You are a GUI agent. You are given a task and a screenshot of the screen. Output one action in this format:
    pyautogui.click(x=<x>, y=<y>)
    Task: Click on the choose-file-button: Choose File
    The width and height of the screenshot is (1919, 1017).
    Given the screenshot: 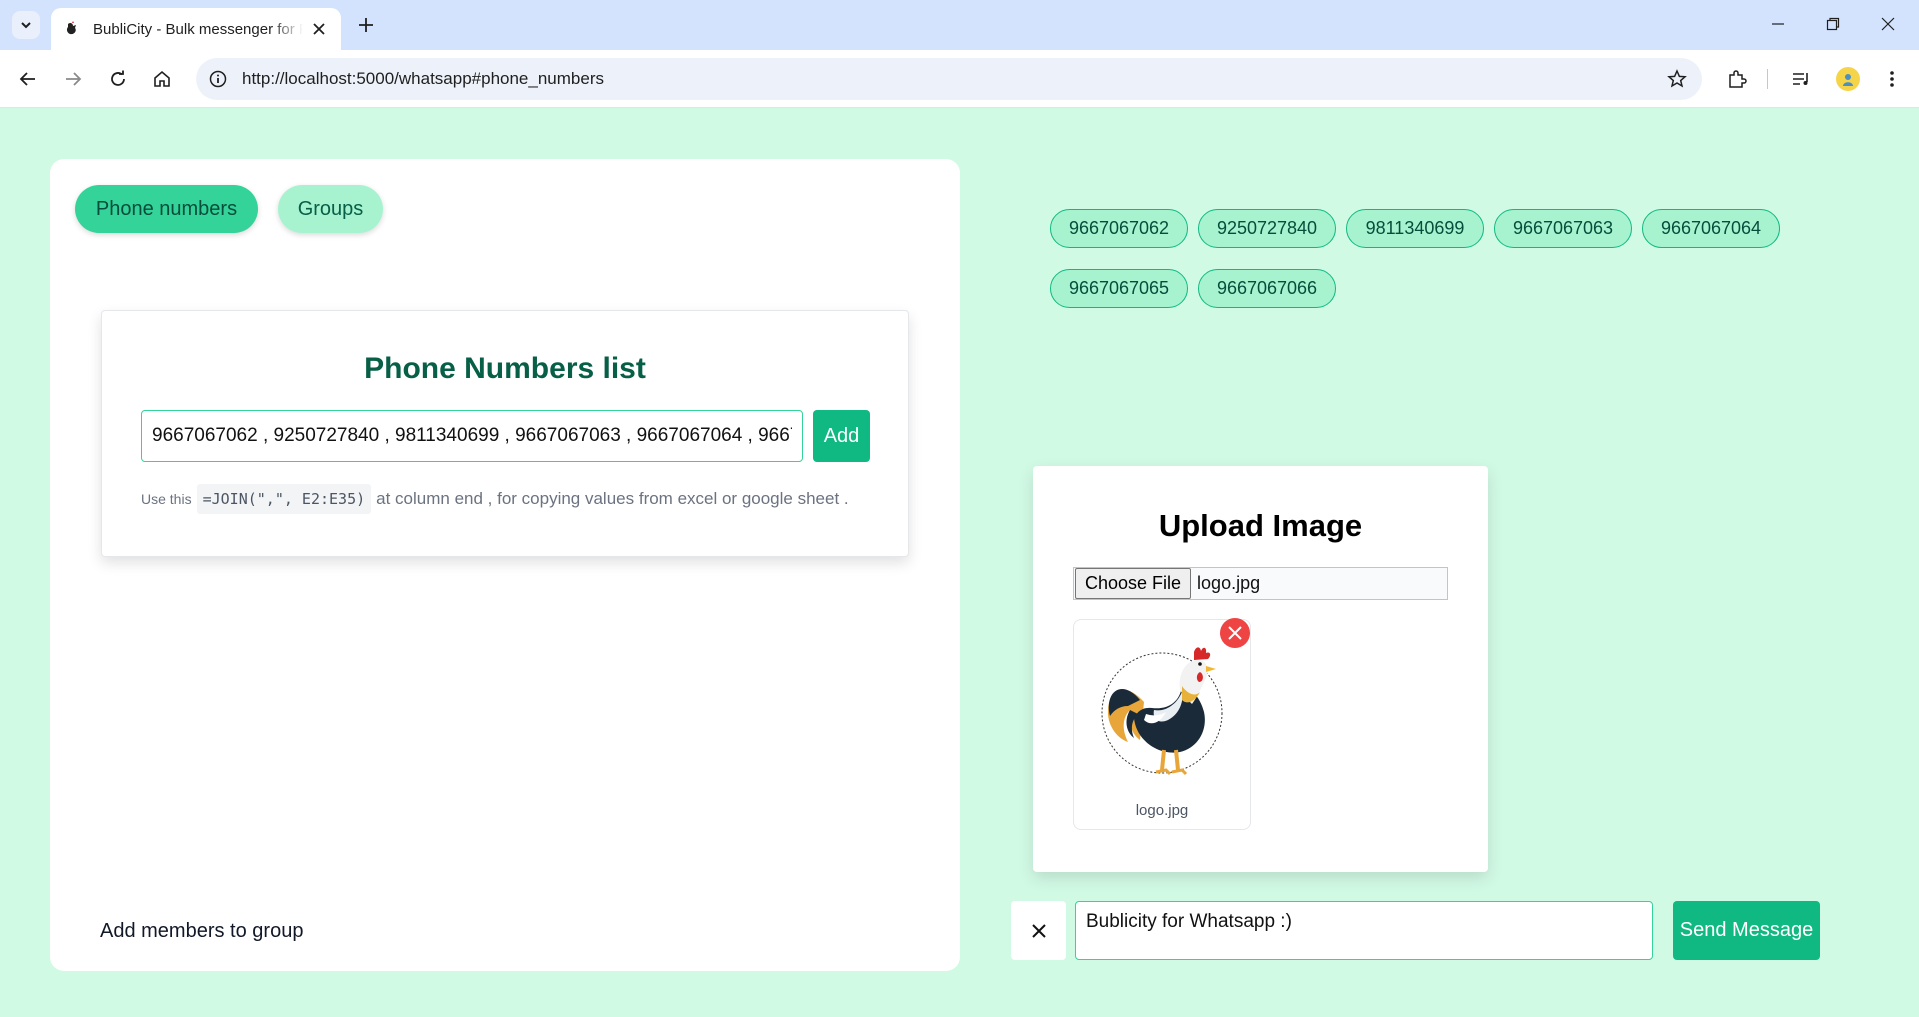 What is the action you would take?
    pyautogui.click(x=1133, y=583)
    